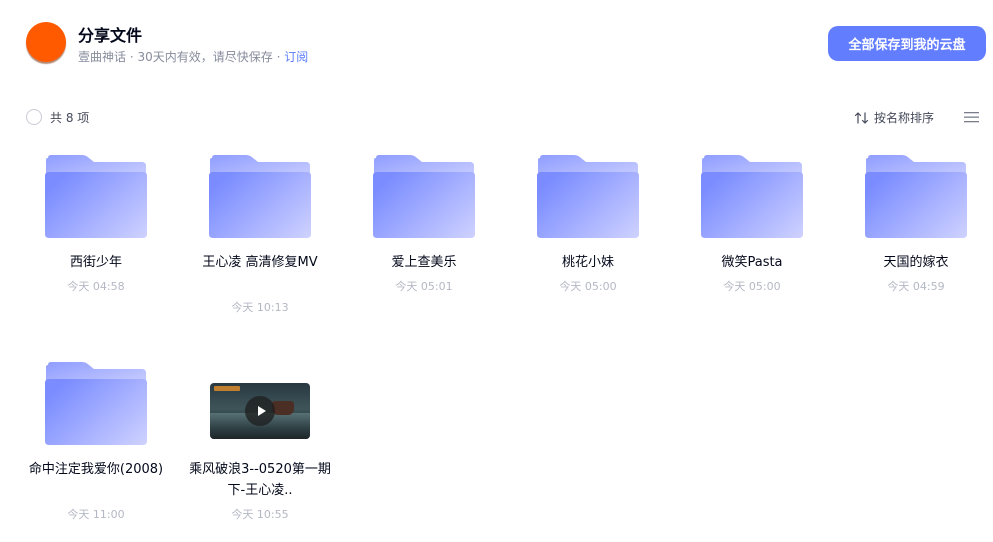 The image size is (993, 542). Describe the element at coordinates (260, 448) in the screenshot. I see `video-item: 乘风破浪3--0520第一期下-王心凌.. 今天 10:55` at that location.